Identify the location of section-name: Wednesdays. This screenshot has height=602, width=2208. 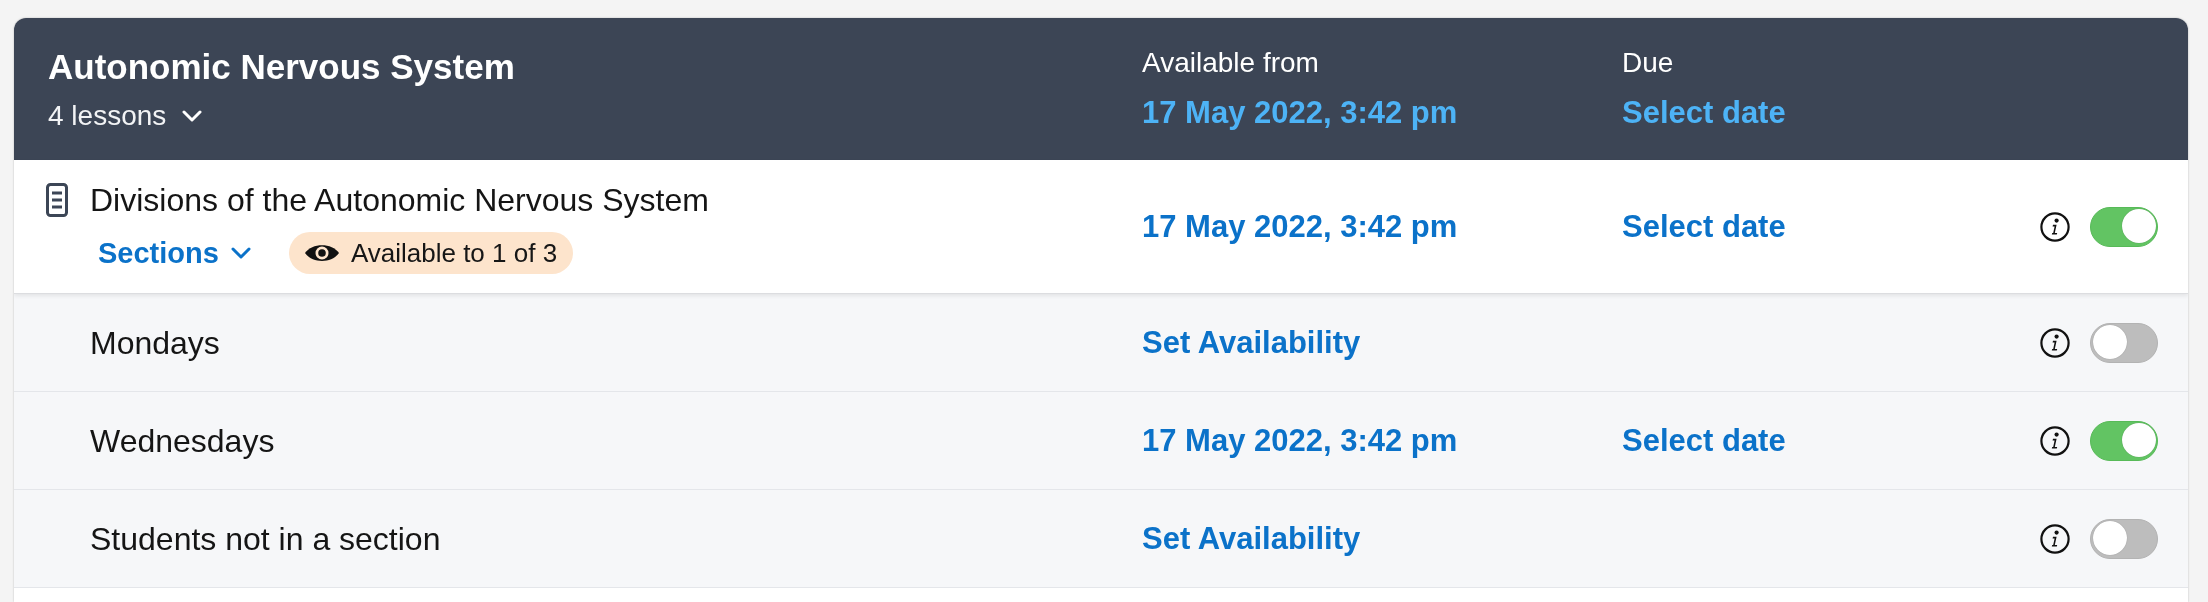
(182, 440).